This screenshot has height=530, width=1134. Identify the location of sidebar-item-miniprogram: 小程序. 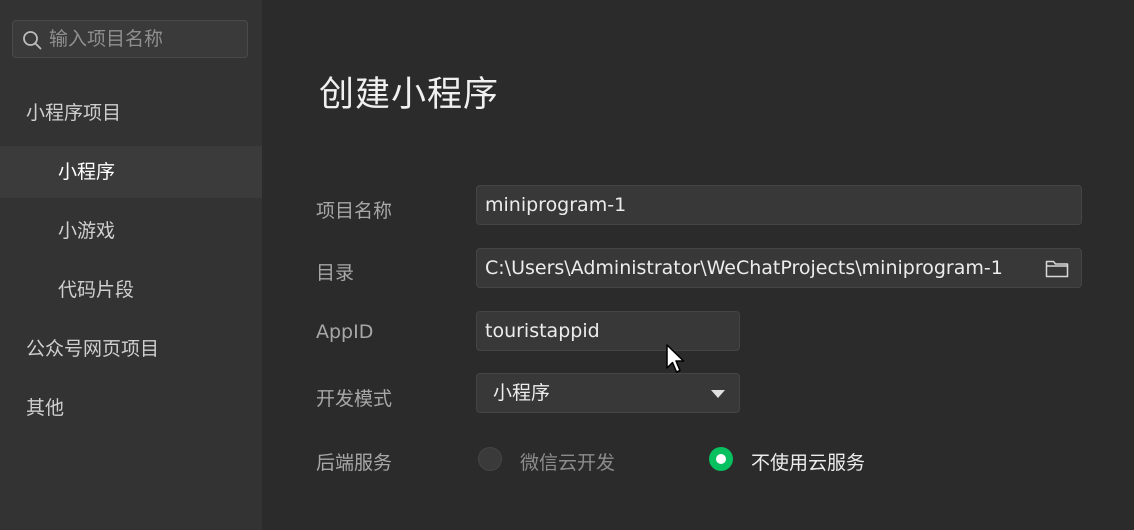
(131, 172).